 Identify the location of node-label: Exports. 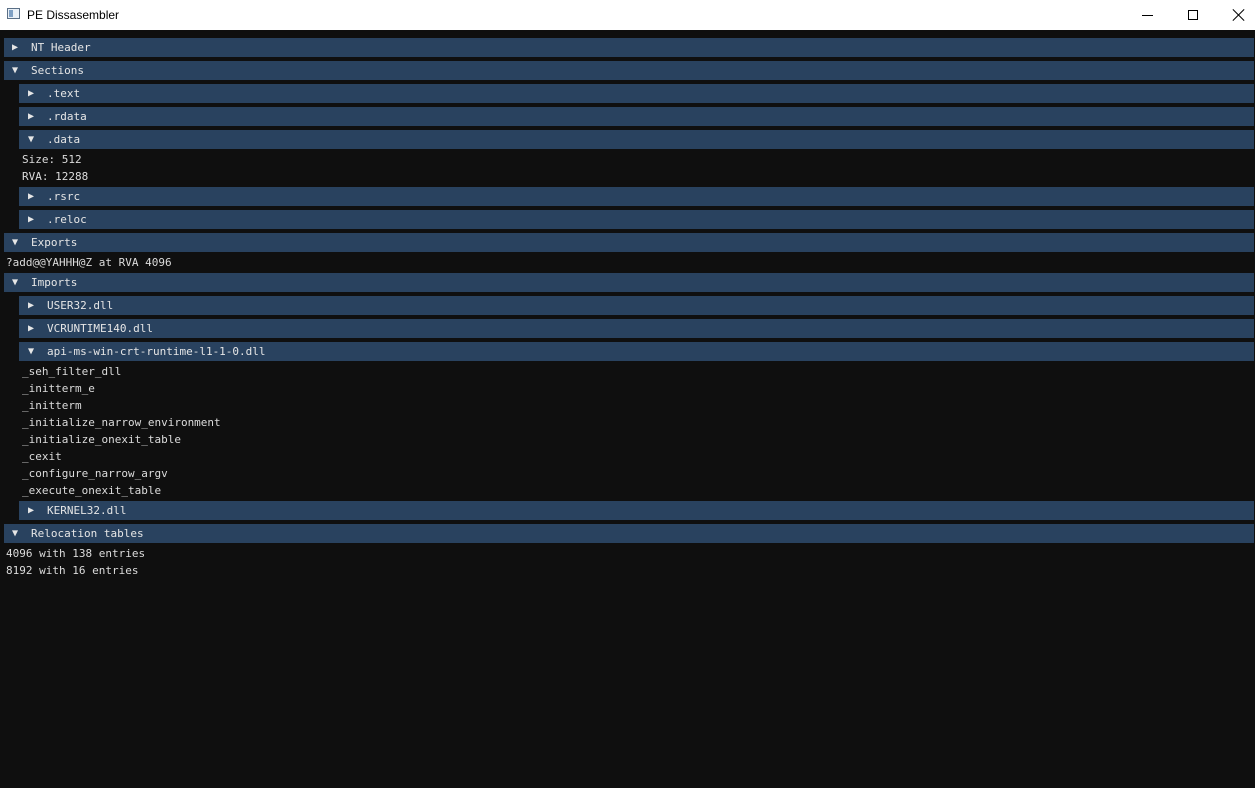
(54, 242).